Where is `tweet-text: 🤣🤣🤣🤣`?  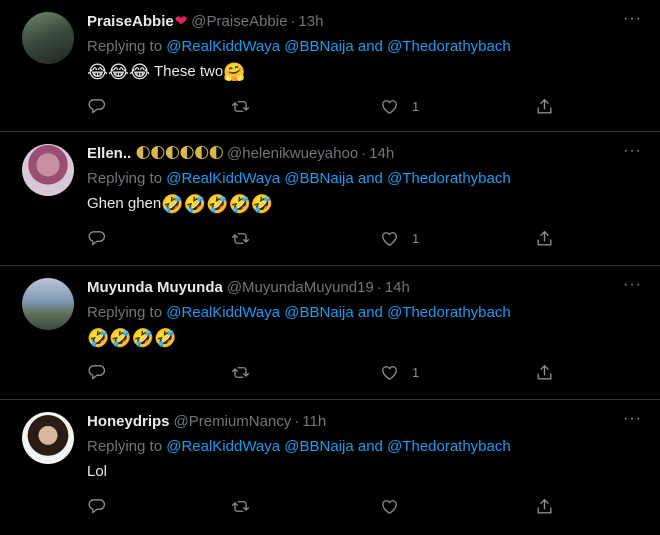
tweet-text: 🤣🤣🤣🤣 is located at coordinates (132, 338).